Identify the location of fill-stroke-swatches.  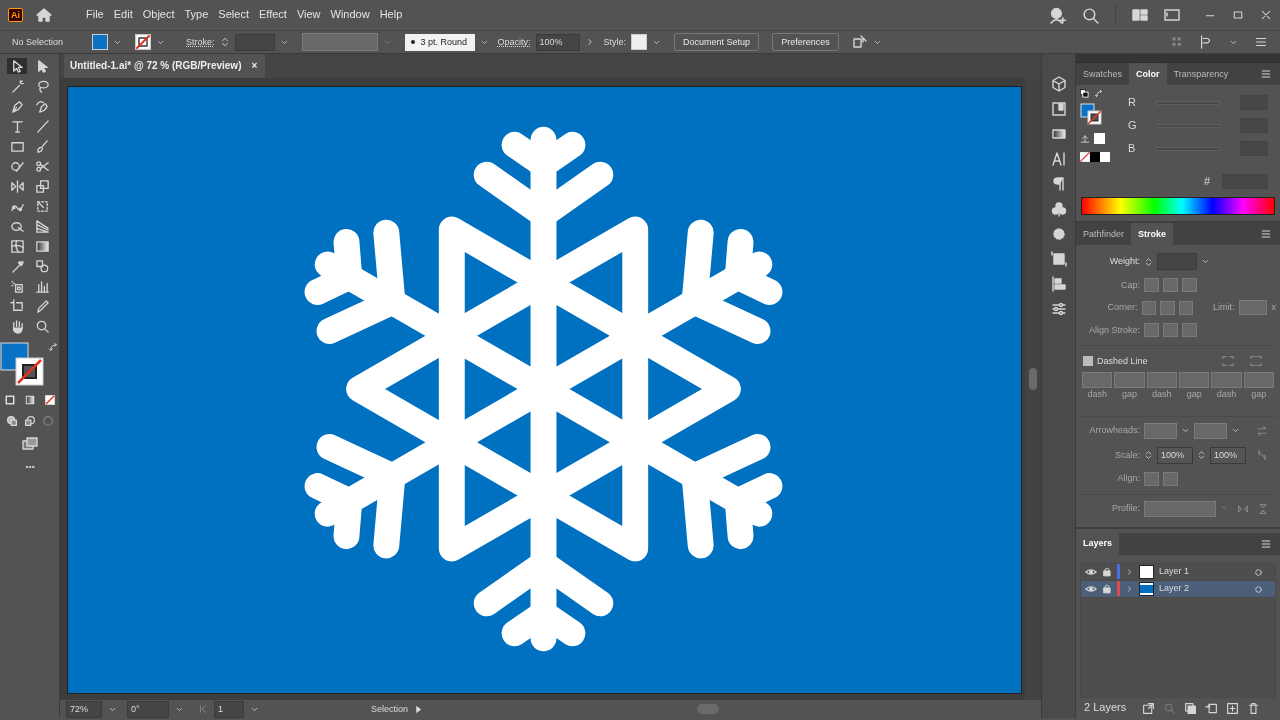
(22, 364).